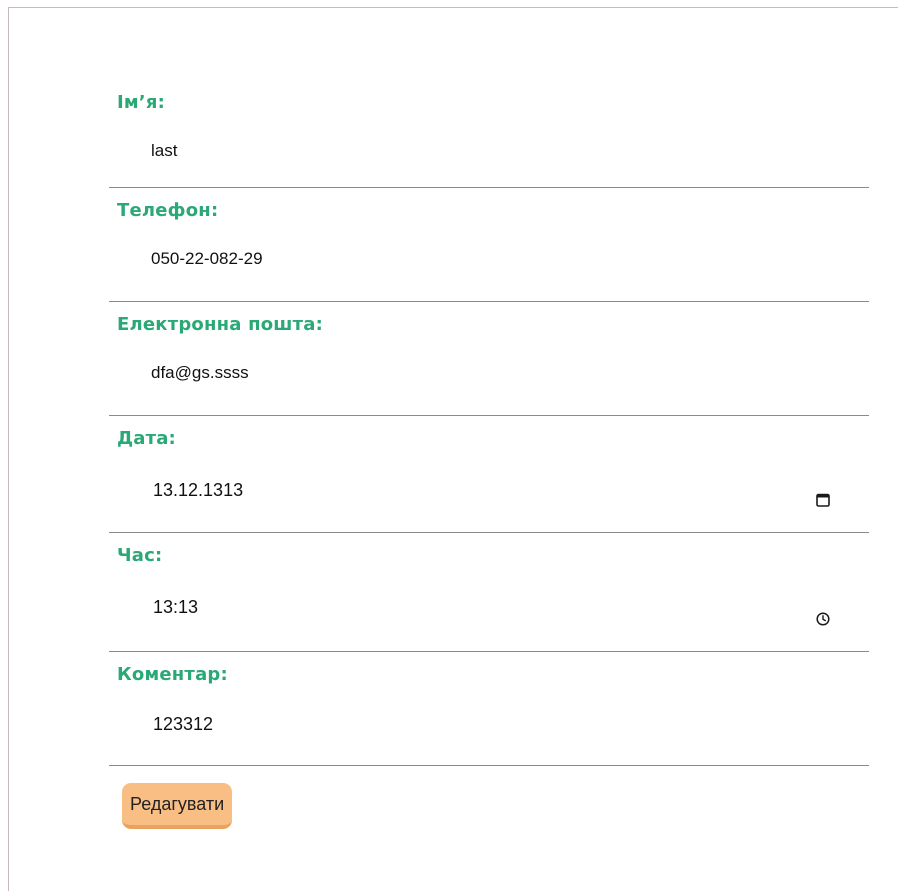  What do you see at coordinates (168, 210) in the screenshot?
I see `phone-label: Телефон:` at bounding box center [168, 210].